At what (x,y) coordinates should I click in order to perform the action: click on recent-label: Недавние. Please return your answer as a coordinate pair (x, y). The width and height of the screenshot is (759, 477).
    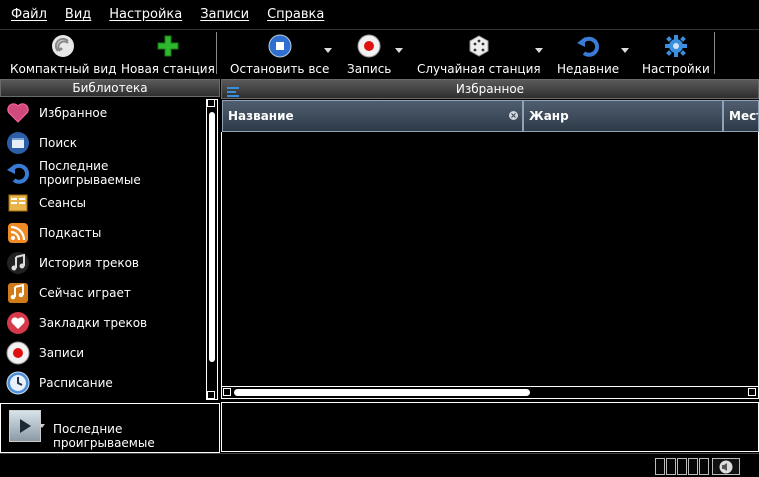
    Looking at the image, I should click on (588, 69).